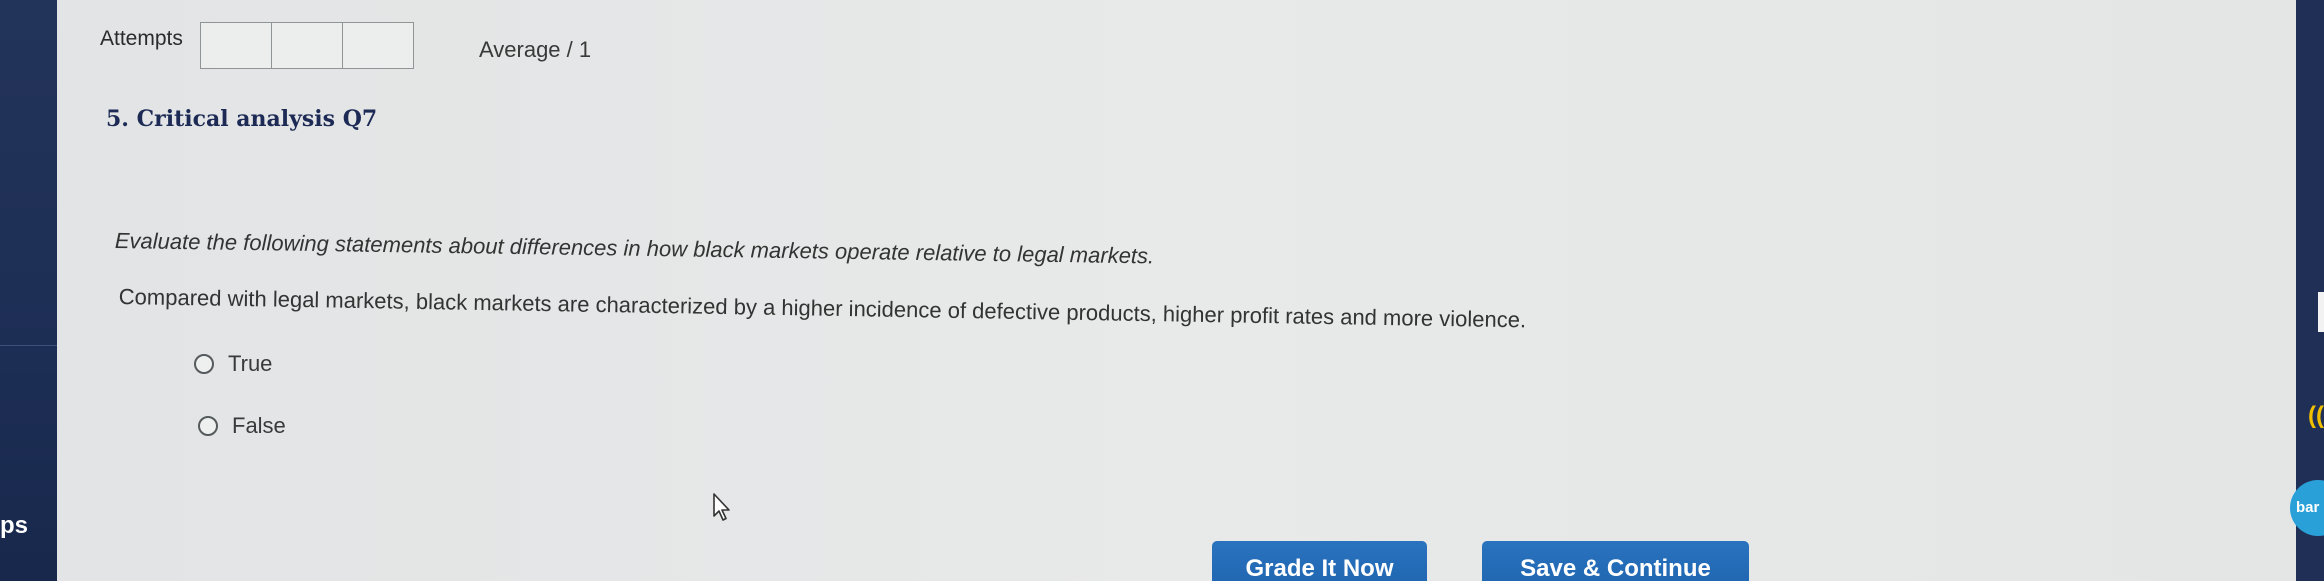 This screenshot has width=2324, height=581. What do you see at coordinates (208, 426) in the screenshot?
I see `radio-false` at bounding box center [208, 426].